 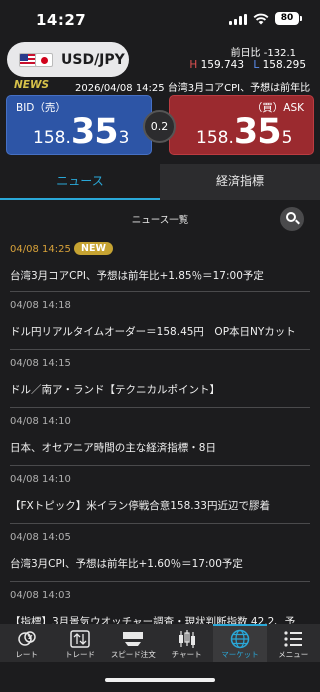 I want to click on news-date: 04/08 14:18, so click(x=40, y=305).